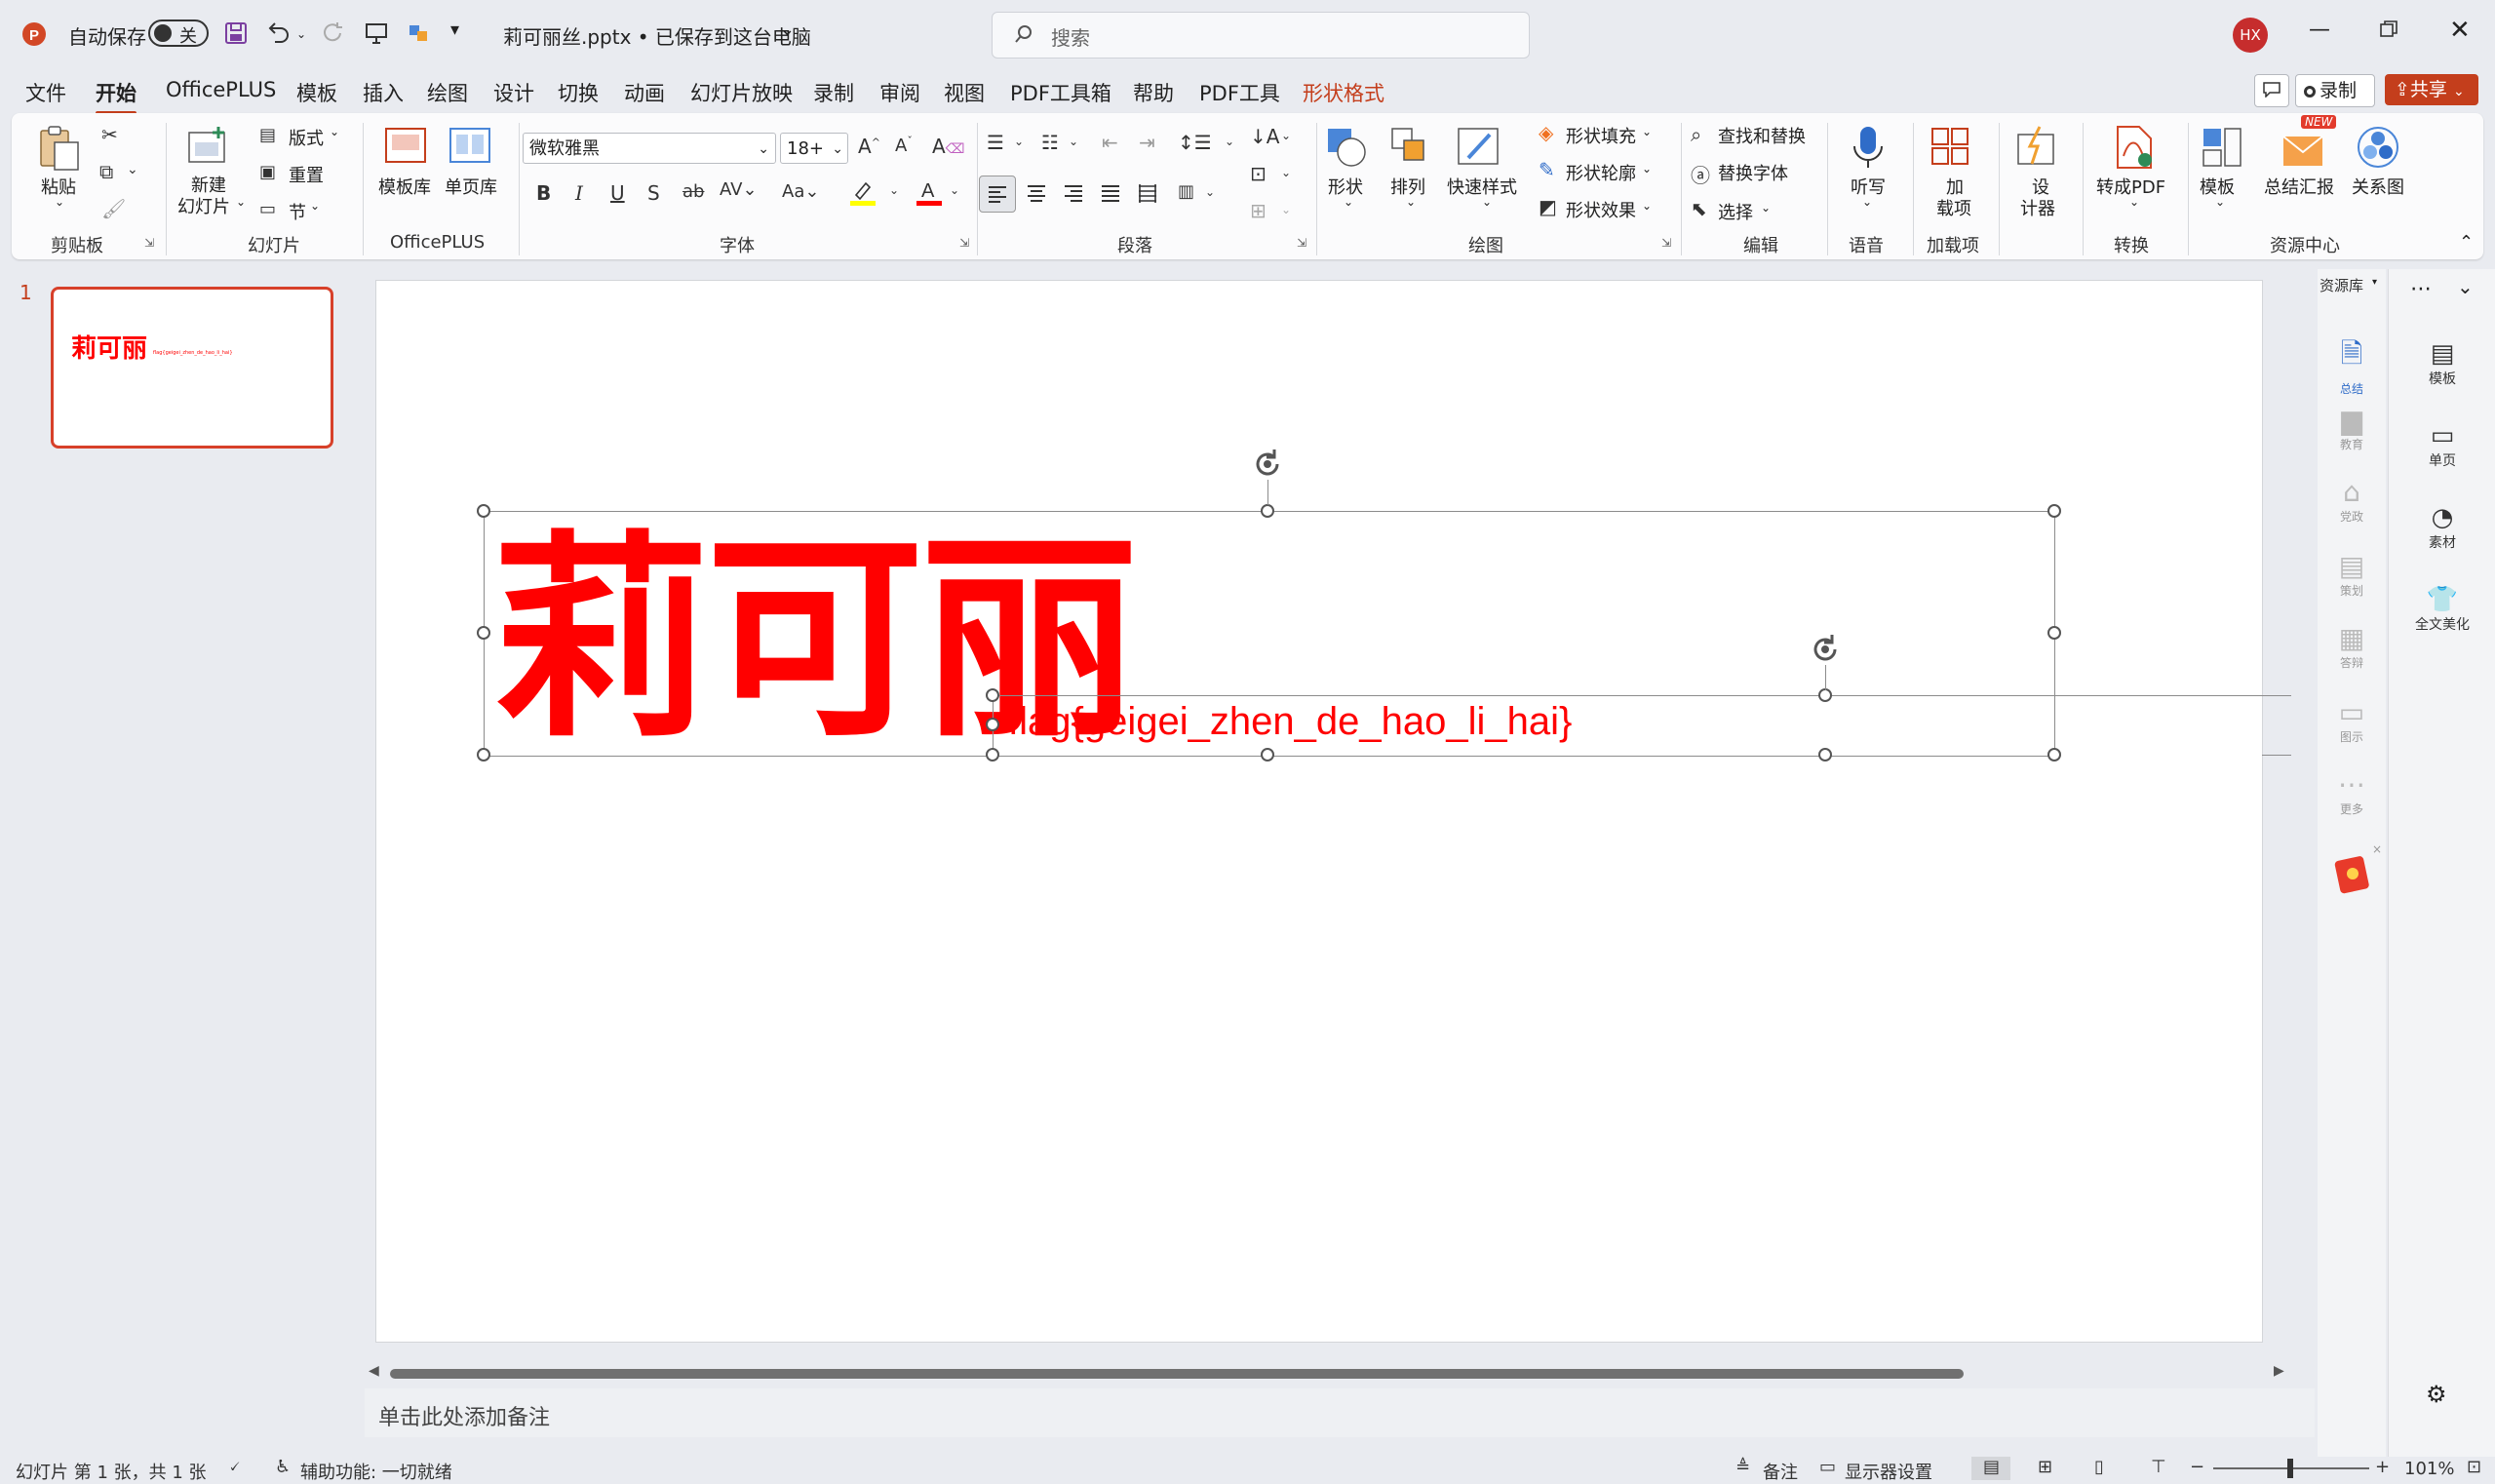 The height and width of the screenshot is (1484, 2495). What do you see at coordinates (241, 202) in the screenshot?
I see `new-slide-dropdown-icon: ⌄` at bounding box center [241, 202].